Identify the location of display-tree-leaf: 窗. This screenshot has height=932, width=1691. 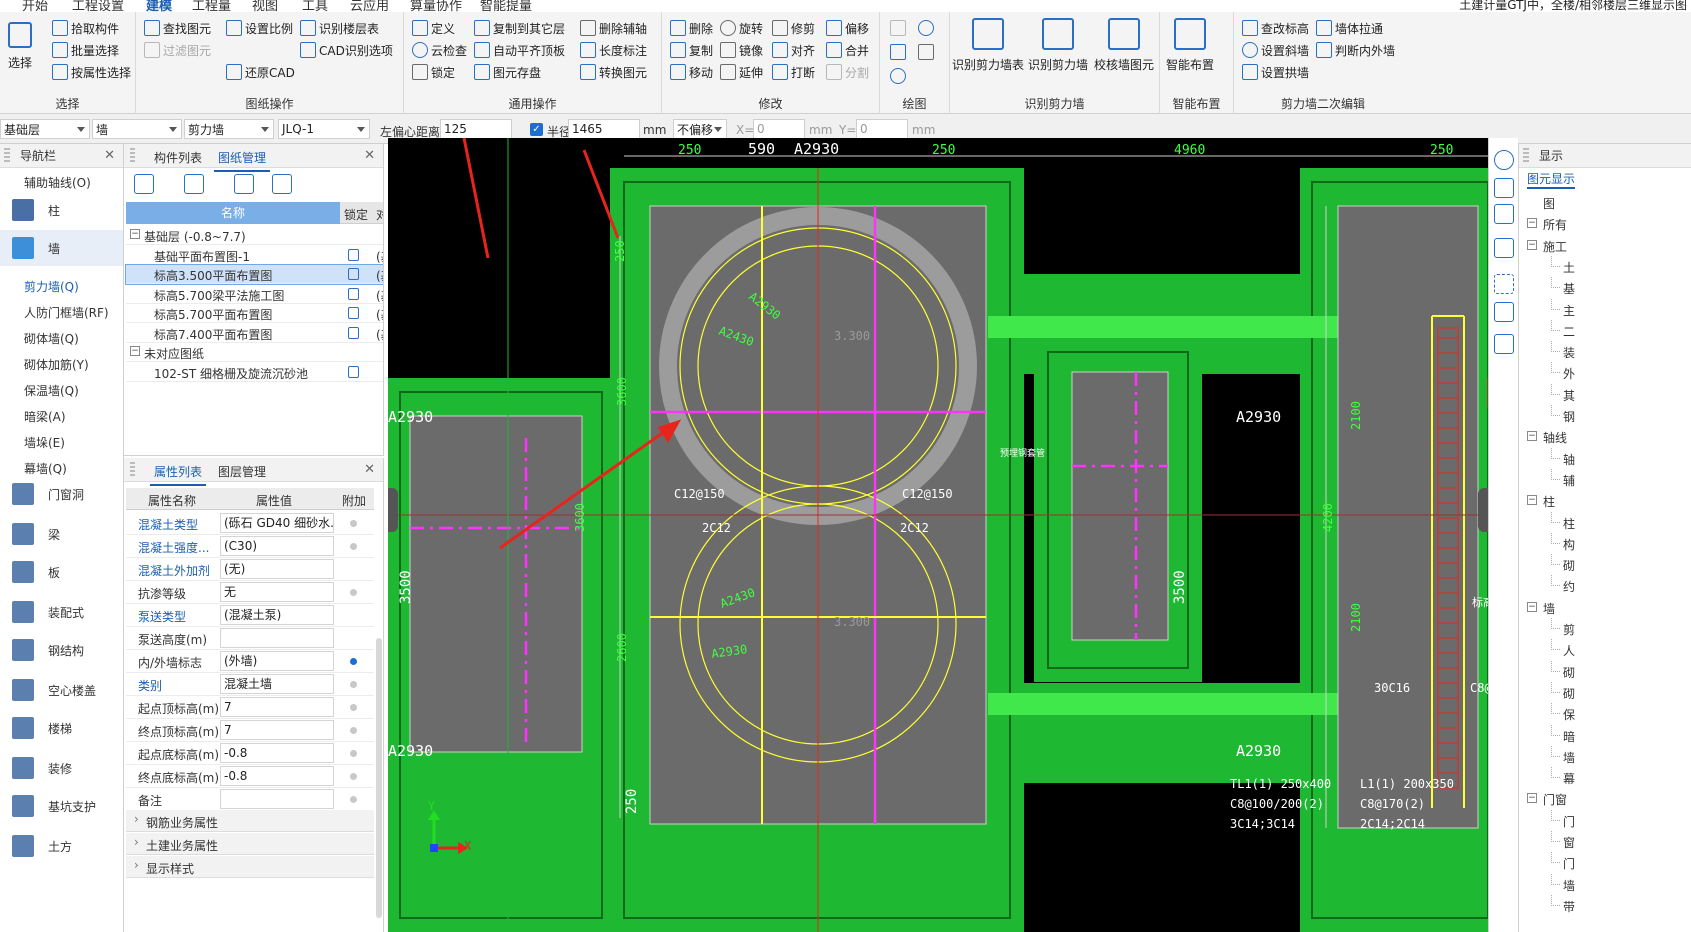
(1619, 841).